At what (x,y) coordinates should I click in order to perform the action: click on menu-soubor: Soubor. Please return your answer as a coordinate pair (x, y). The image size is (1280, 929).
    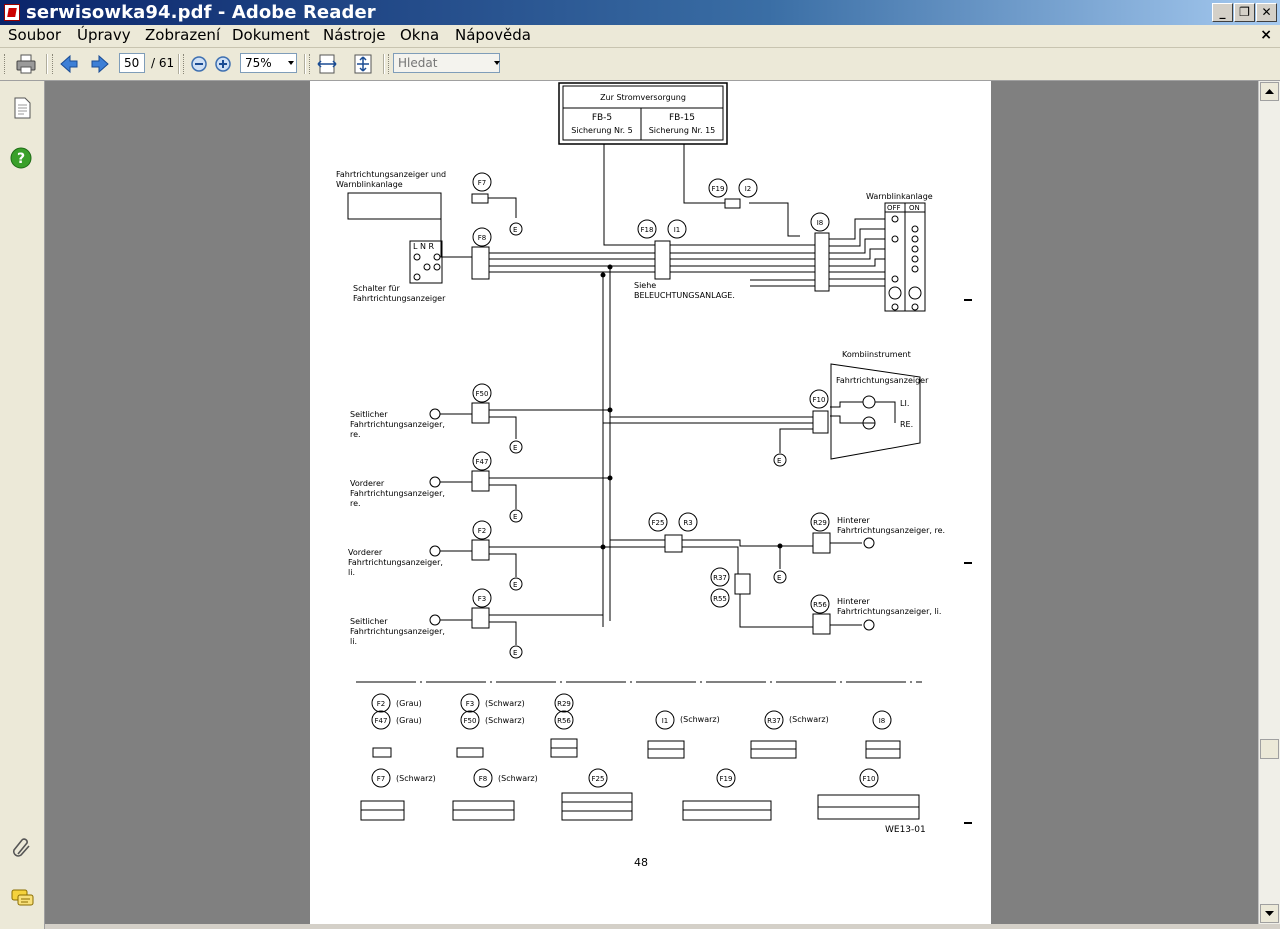
    Looking at the image, I should click on (34, 35).